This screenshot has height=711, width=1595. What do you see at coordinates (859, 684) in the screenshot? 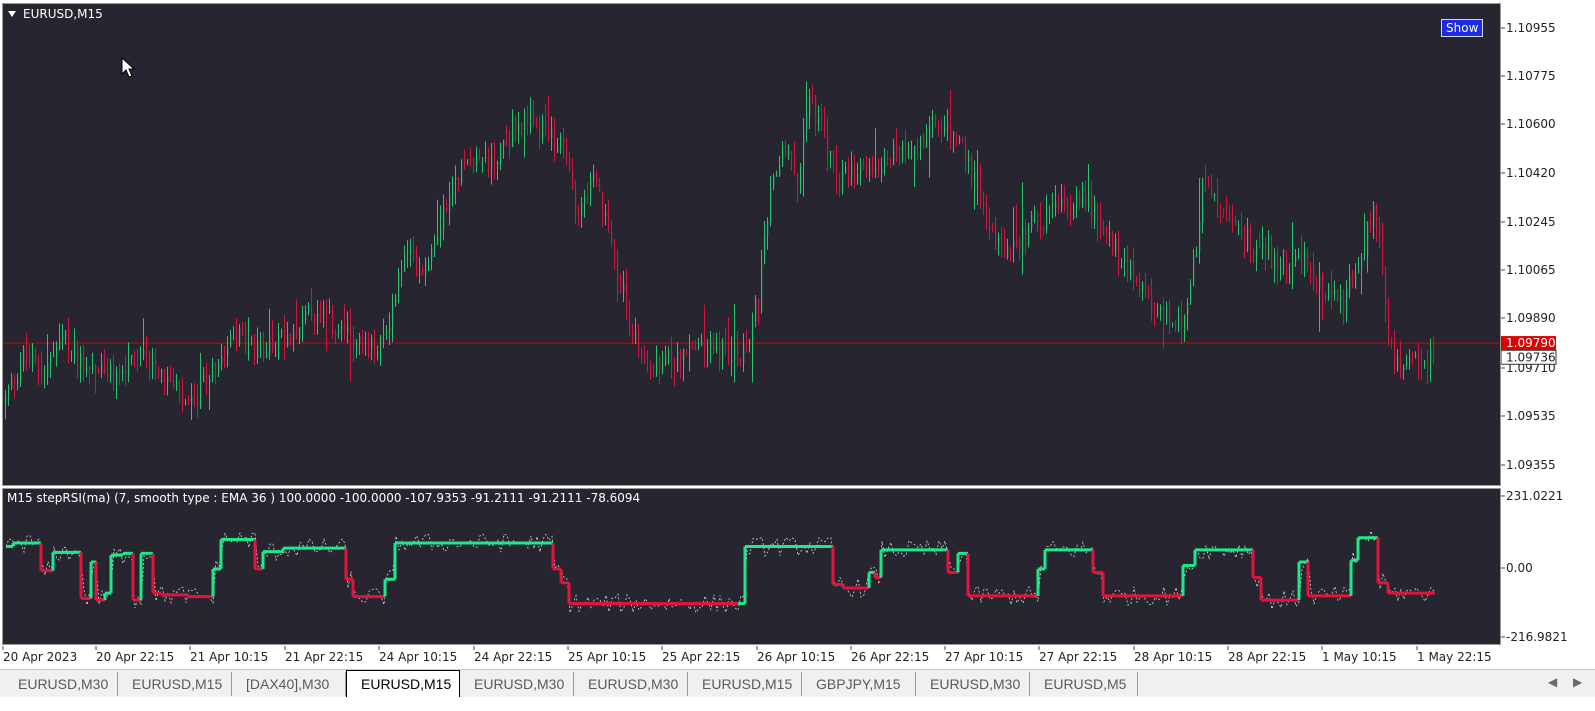
I see `chart-tab: GBPJPY,M15` at bounding box center [859, 684].